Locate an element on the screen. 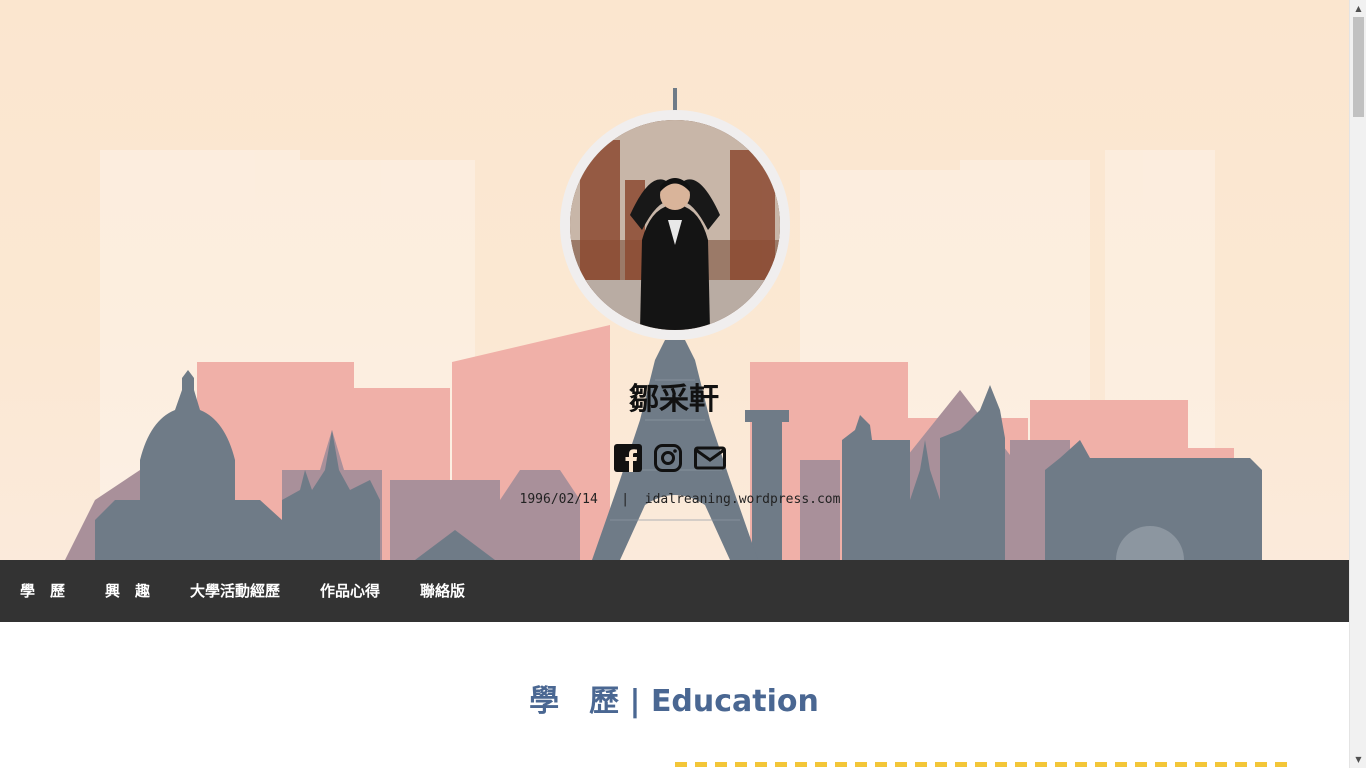 This screenshot has width=1366, height=768. vertical-scrollbar: ▲ ▼ is located at coordinates (1357, 384).